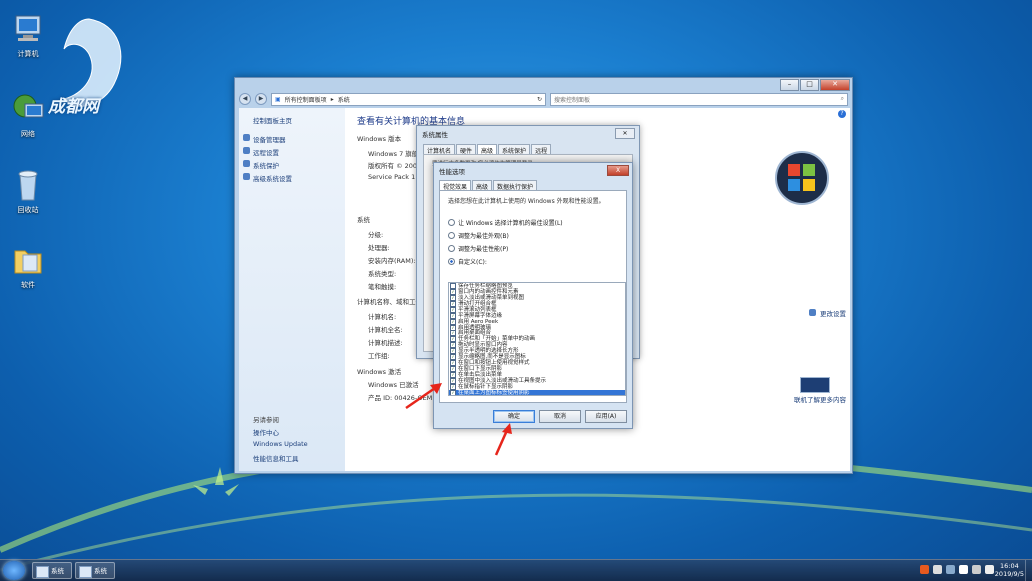 This screenshot has height=581, width=1032. What do you see at coordinates (28, 54) in the screenshot?
I see `desktop-icon-label: 计算机` at bounding box center [28, 54].